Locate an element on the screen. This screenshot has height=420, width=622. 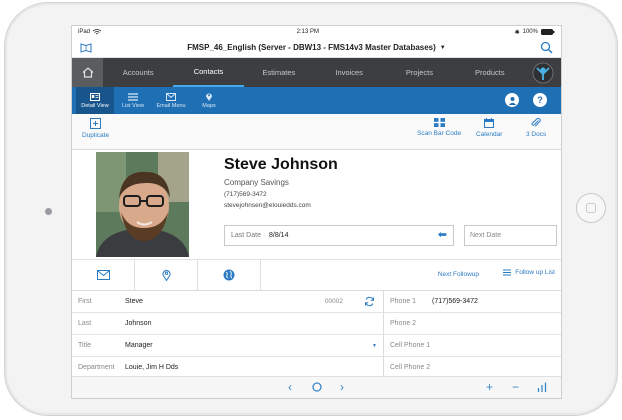
first-label: First is located at coordinates (85, 301).